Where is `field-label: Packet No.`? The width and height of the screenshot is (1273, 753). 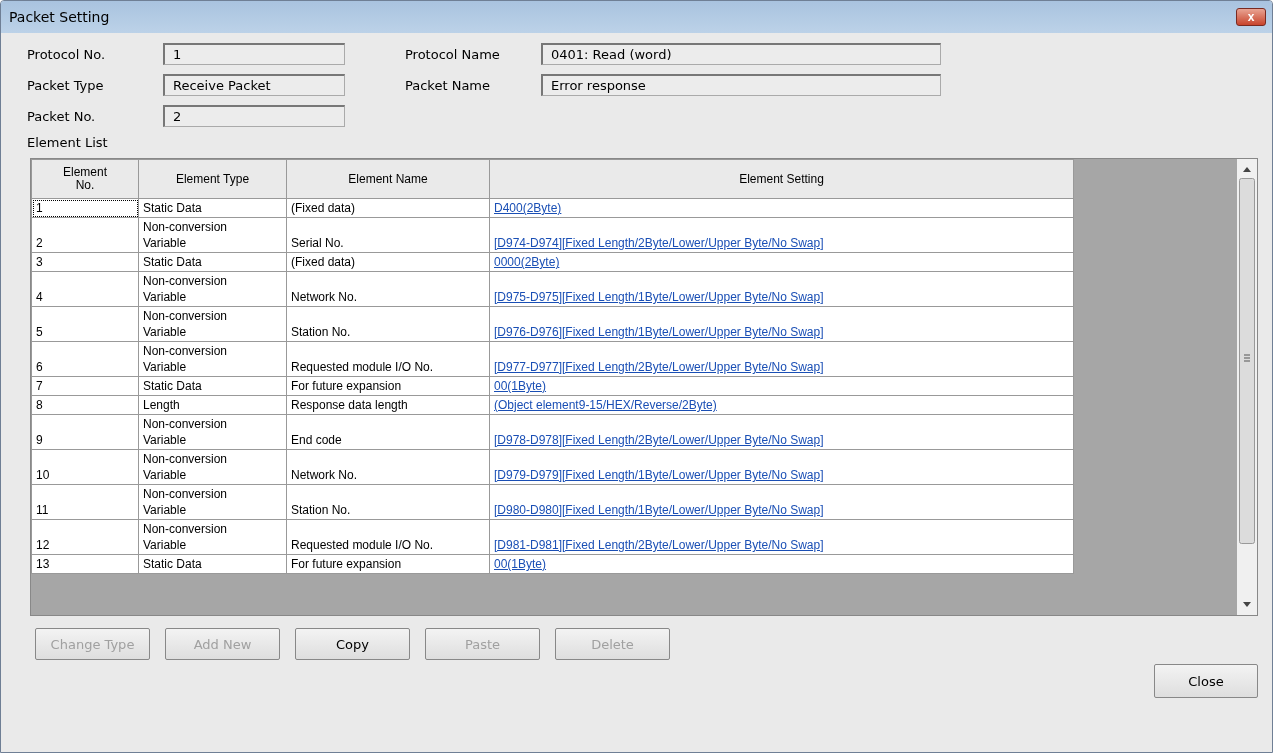 field-label: Packet No. is located at coordinates (62, 116).